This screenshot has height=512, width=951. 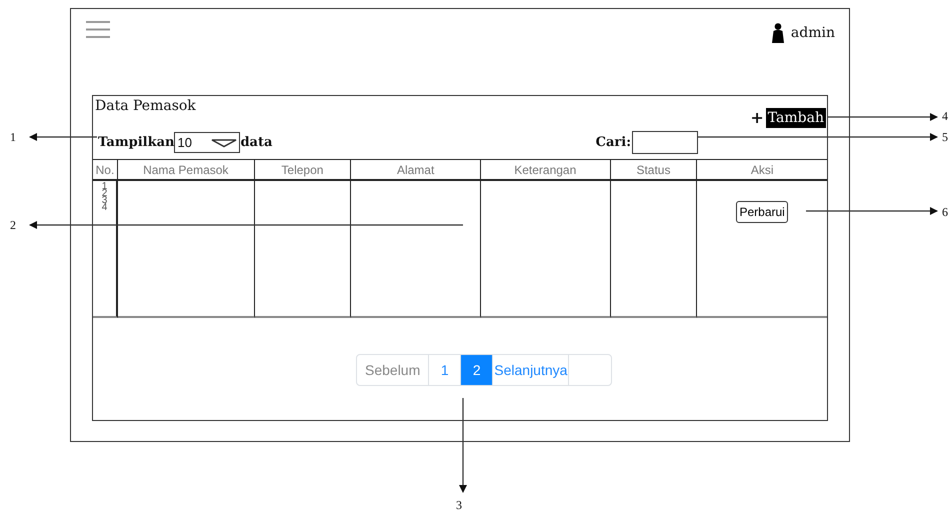 What do you see at coordinates (302, 169) in the screenshot?
I see `column-header: Telepon` at bounding box center [302, 169].